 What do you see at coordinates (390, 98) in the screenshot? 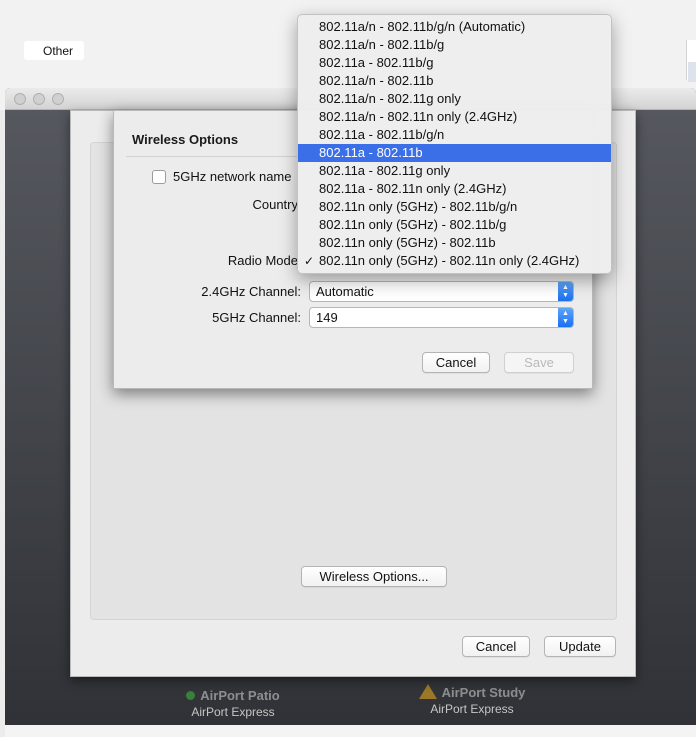
I see `radio-mode-option-label: 802.11a/n - 802.11g only` at bounding box center [390, 98].